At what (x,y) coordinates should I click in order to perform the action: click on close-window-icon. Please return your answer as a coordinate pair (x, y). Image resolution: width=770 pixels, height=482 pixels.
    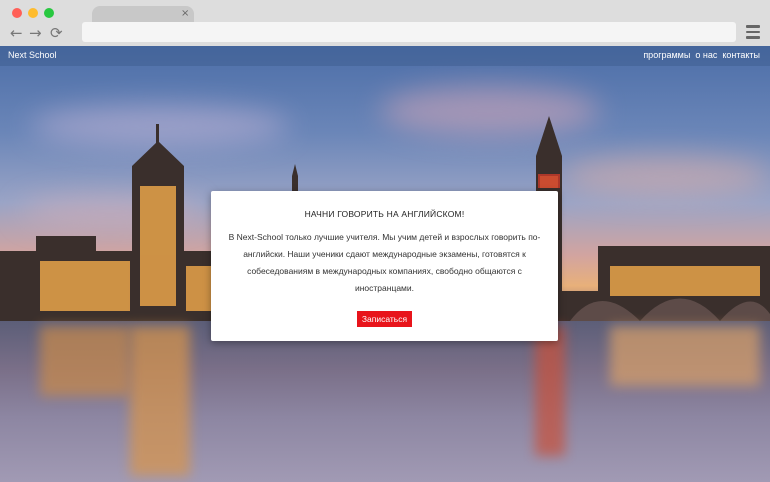
    Looking at the image, I should click on (17, 13).